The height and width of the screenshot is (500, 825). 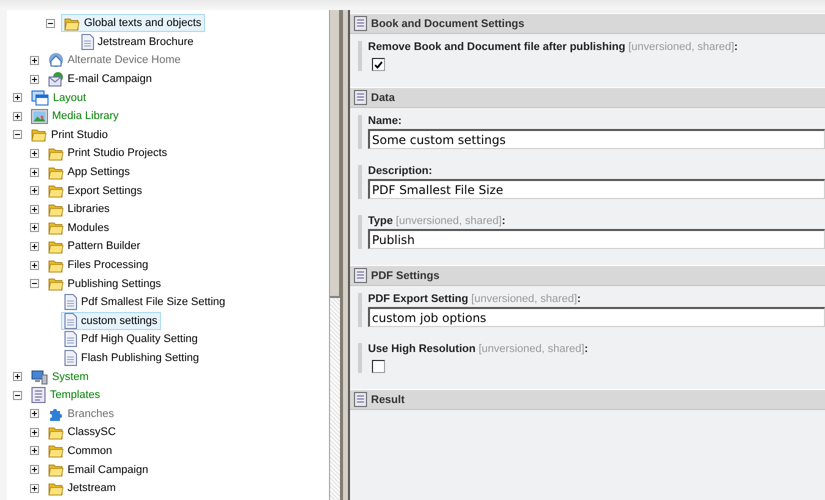 What do you see at coordinates (385, 121) in the screenshot?
I see `field-label: Name:` at bounding box center [385, 121].